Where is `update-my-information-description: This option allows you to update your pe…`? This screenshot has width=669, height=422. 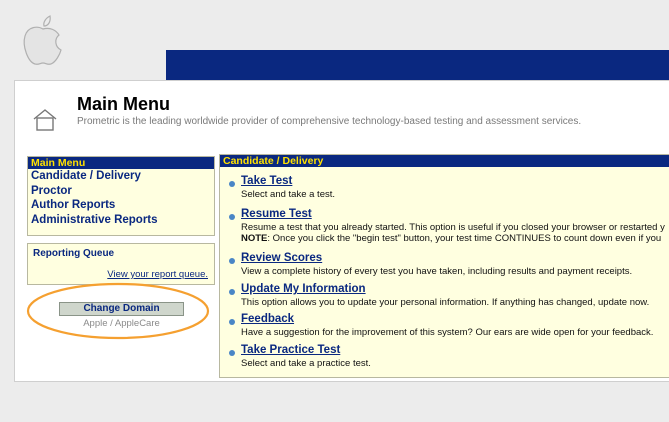
update-my-information-description: This option allows you to update your pe… is located at coordinates (445, 302).